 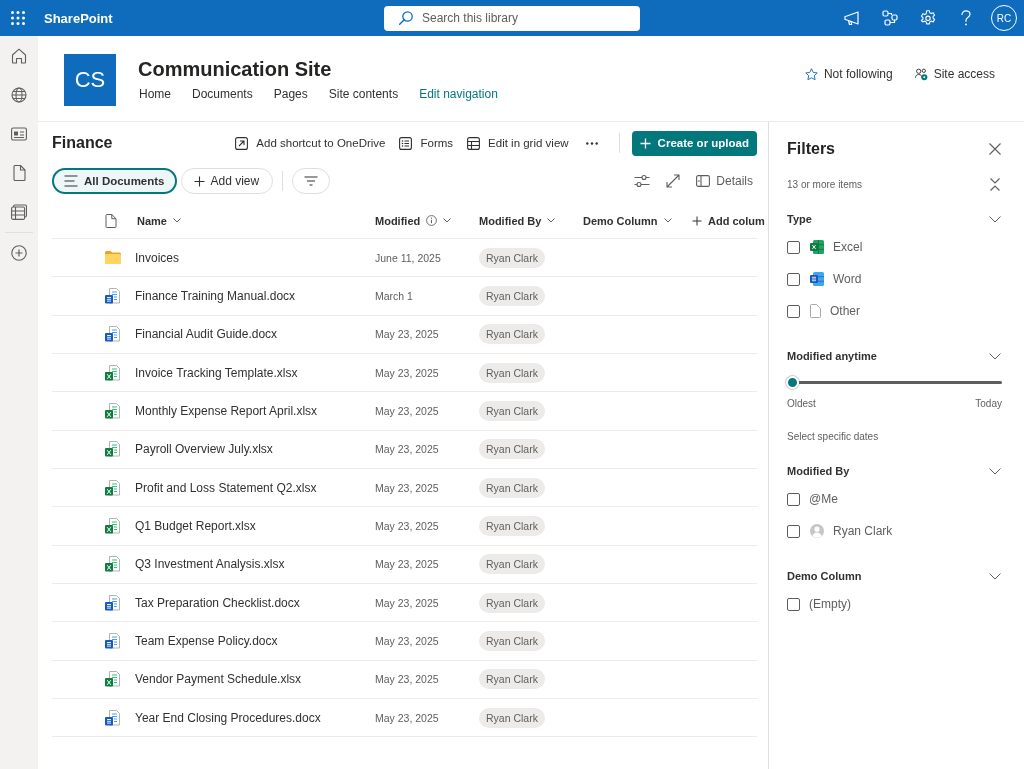 I want to click on person-icon, so click(x=817, y=531).